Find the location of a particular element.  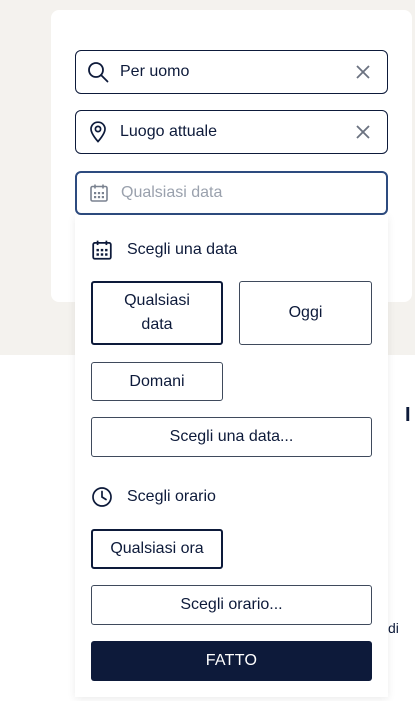

background-text-fragment: di is located at coordinates (393, 628).